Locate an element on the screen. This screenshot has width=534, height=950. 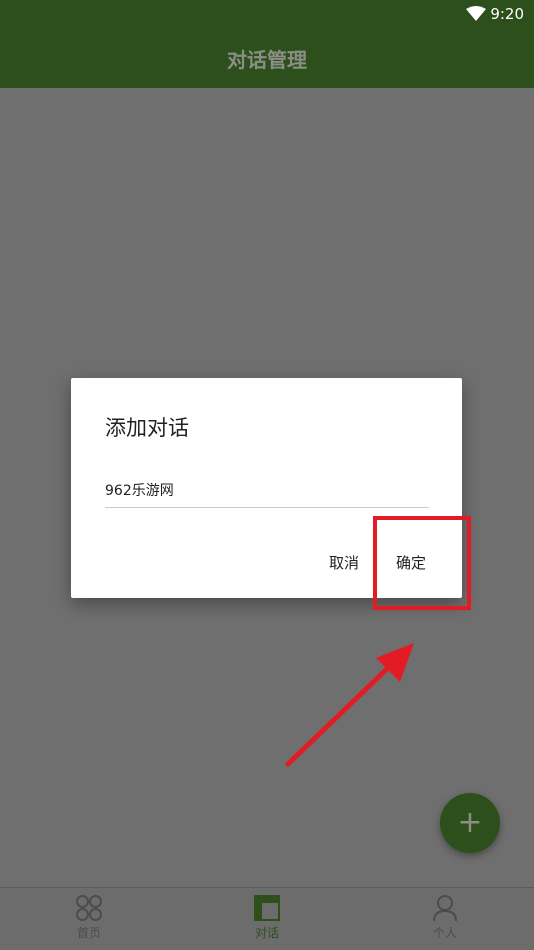
cancel-button: 取消 is located at coordinates (344, 562).